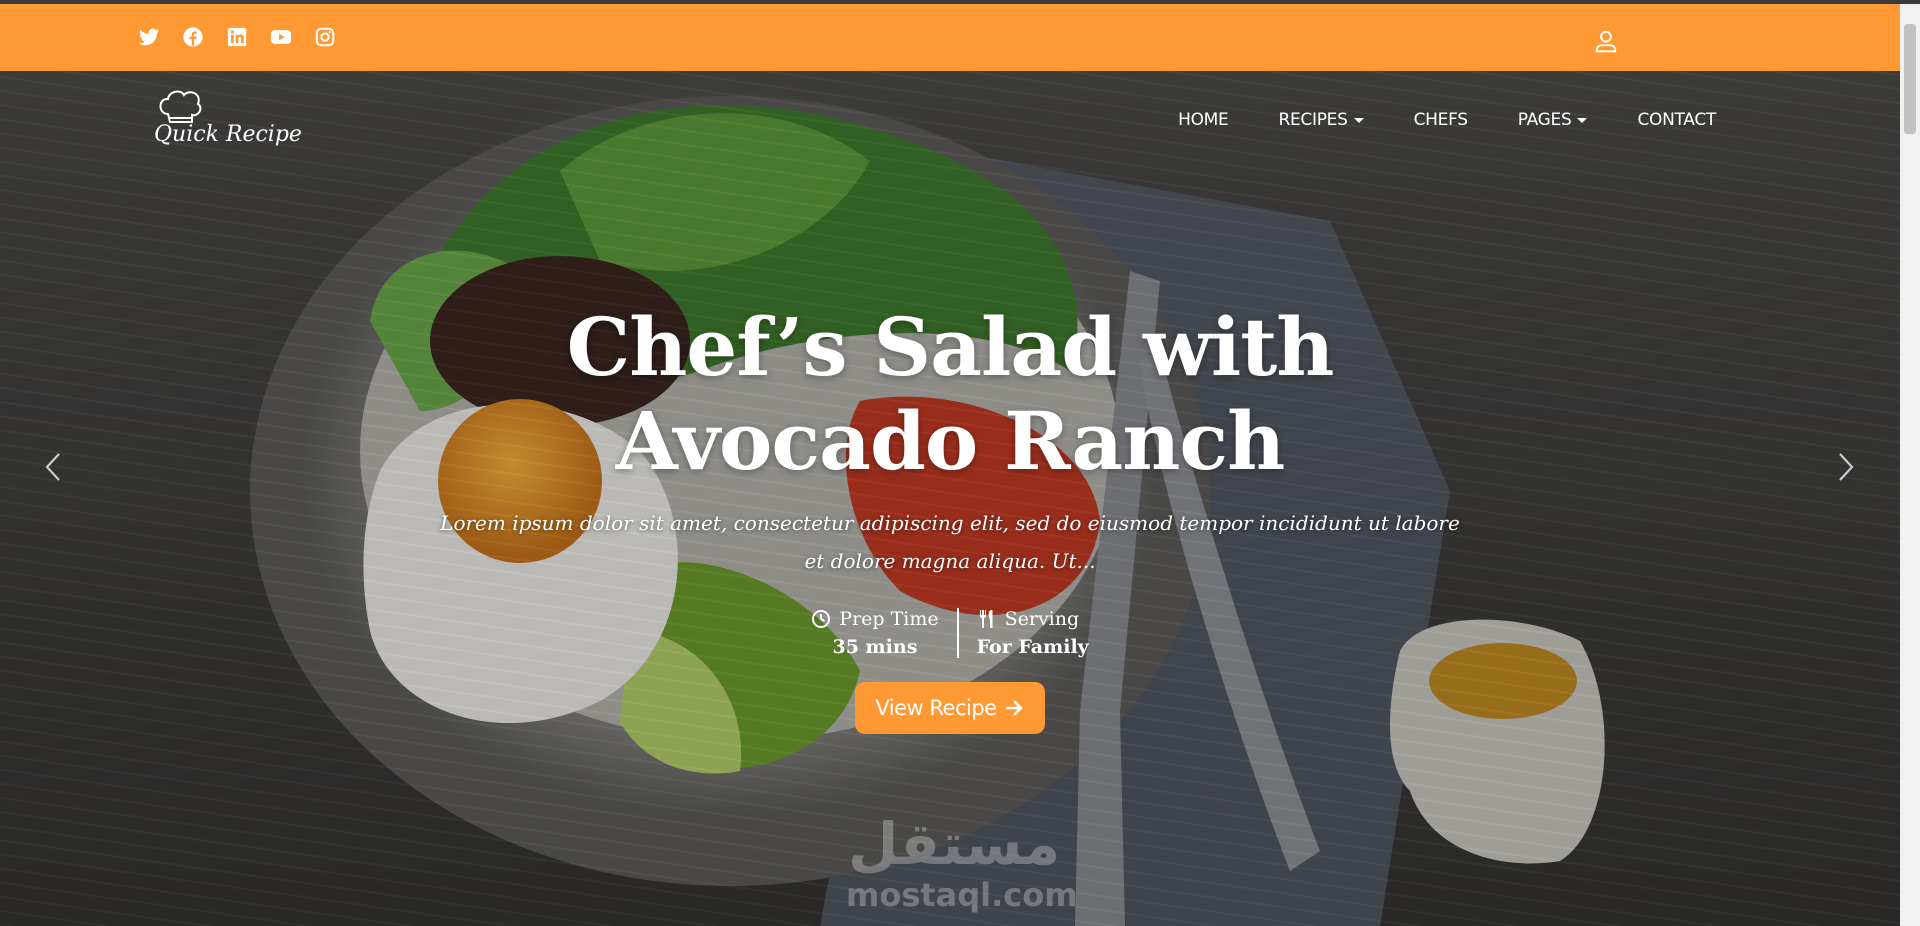 The height and width of the screenshot is (926, 1920). Describe the element at coordinates (950, 347) in the screenshot. I see `hero-title-line1: Chef’s Salad with` at that location.